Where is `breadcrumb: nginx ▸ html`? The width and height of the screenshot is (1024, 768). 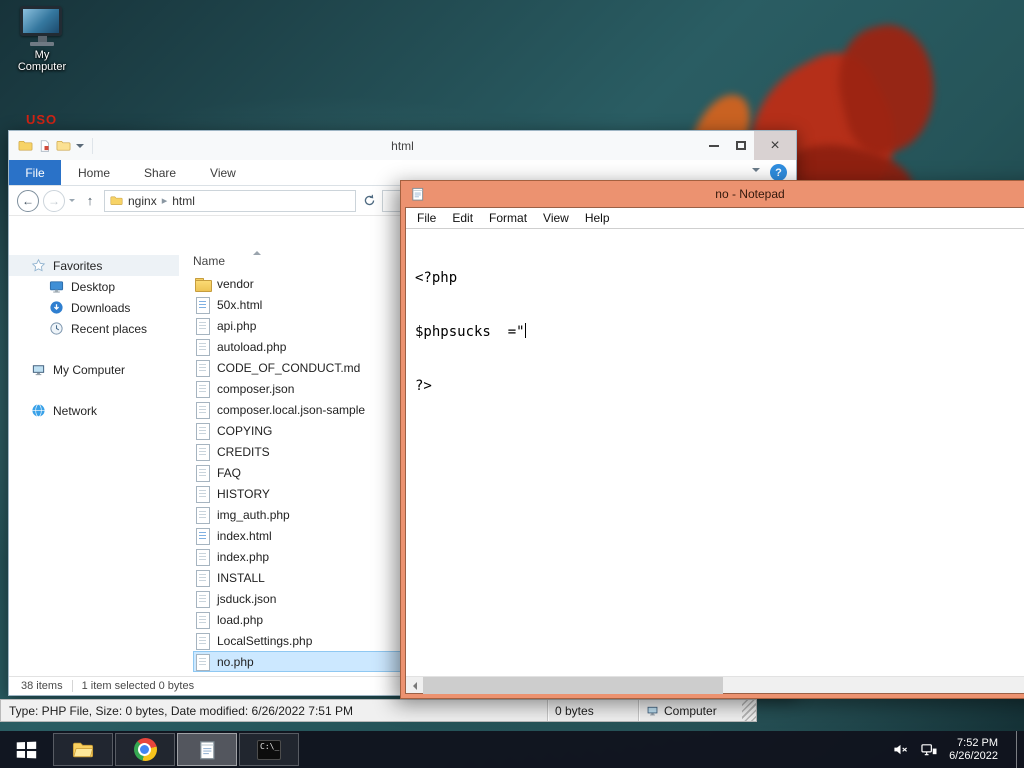 breadcrumb: nginx ▸ html is located at coordinates (230, 200).